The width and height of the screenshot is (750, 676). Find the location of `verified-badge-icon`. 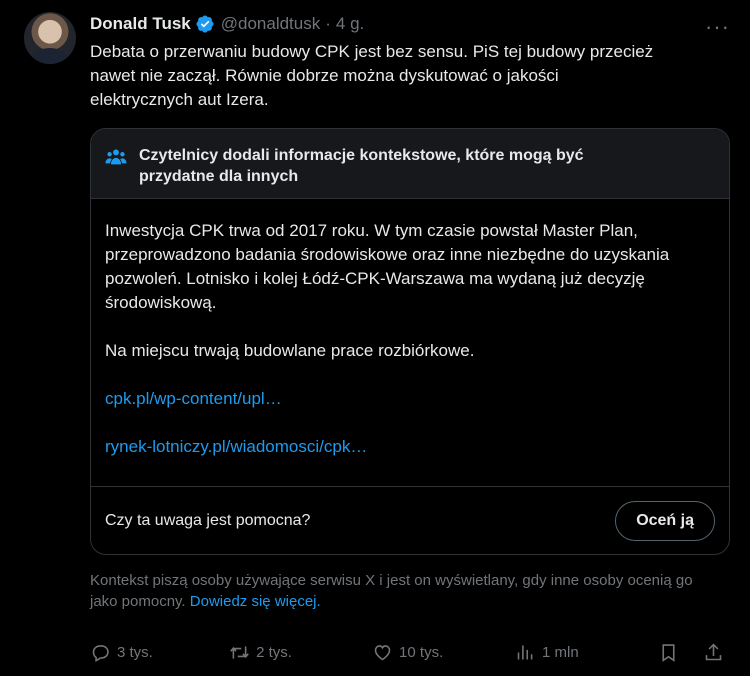

verified-badge-icon is located at coordinates (205, 24).